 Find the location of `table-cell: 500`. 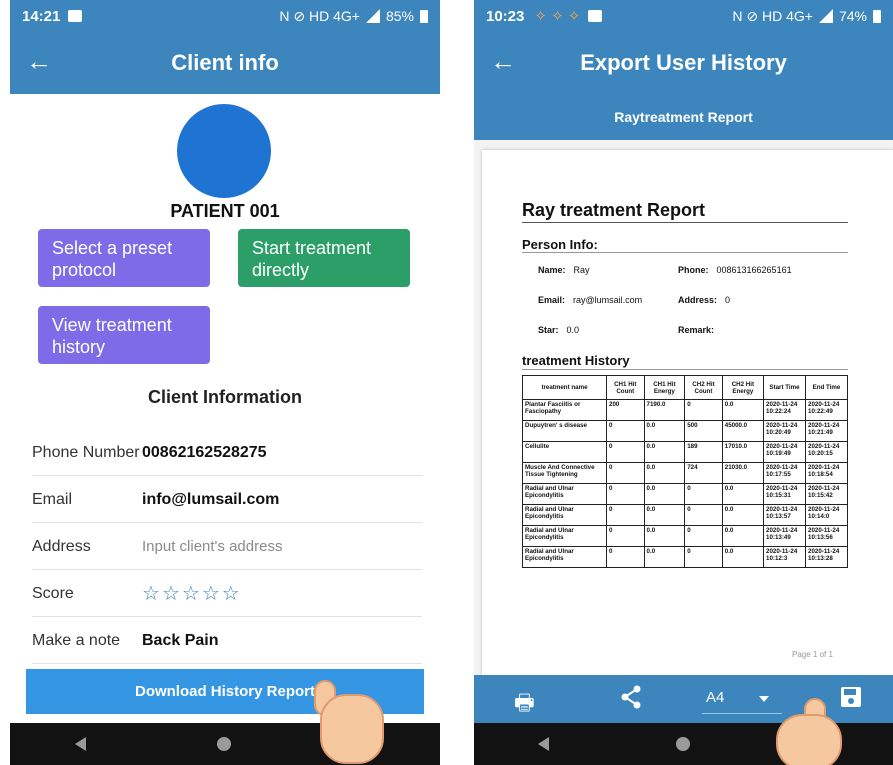

table-cell: 500 is located at coordinates (703, 431).